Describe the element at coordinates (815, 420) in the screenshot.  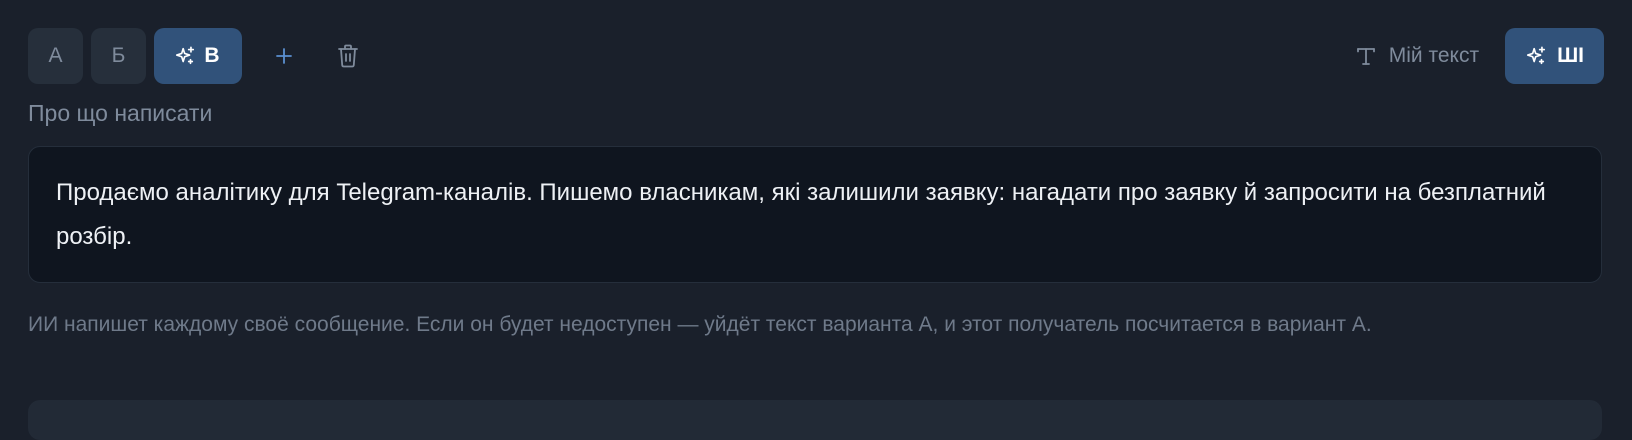
I see `next-field-box` at that location.